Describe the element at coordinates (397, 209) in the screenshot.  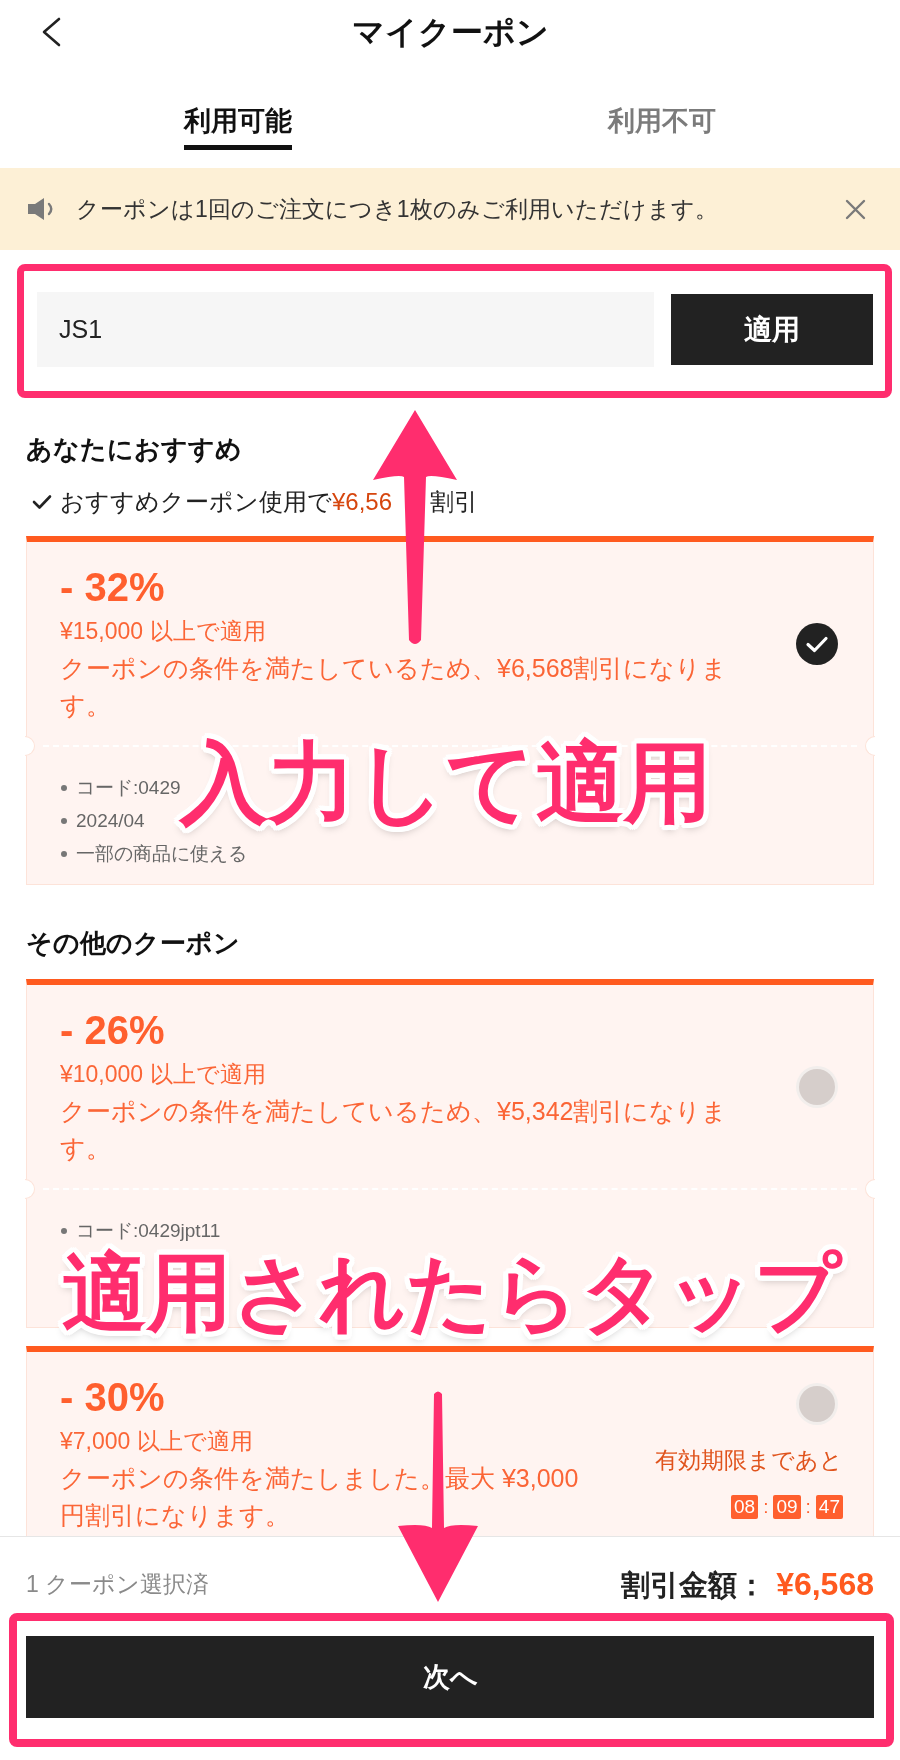
I see `notice-text: クーポンは1回のご注文につき1枚のみご利用いただけます。` at that location.